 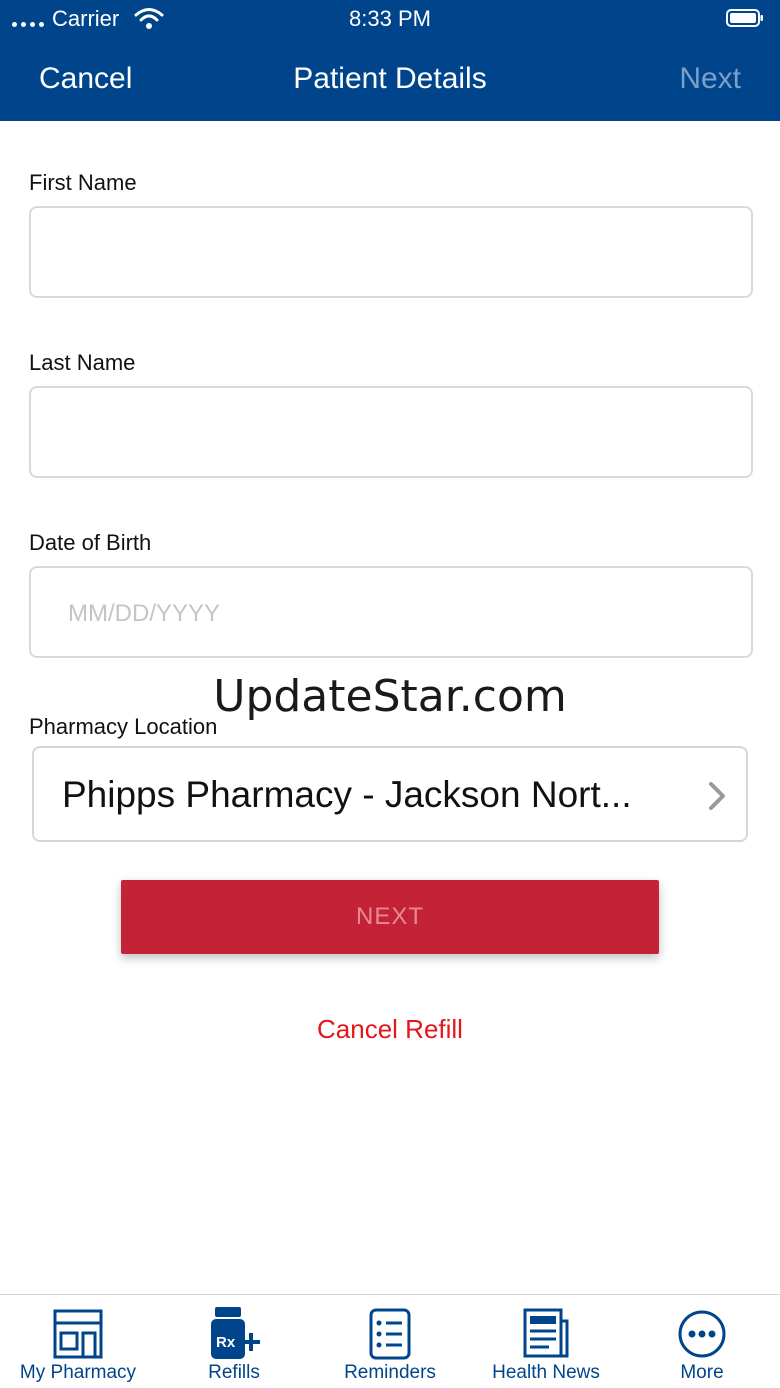 What do you see at coordinates (391, 252) in the screenshot?
I see `first-name-field` at bounding box center [391, 252].